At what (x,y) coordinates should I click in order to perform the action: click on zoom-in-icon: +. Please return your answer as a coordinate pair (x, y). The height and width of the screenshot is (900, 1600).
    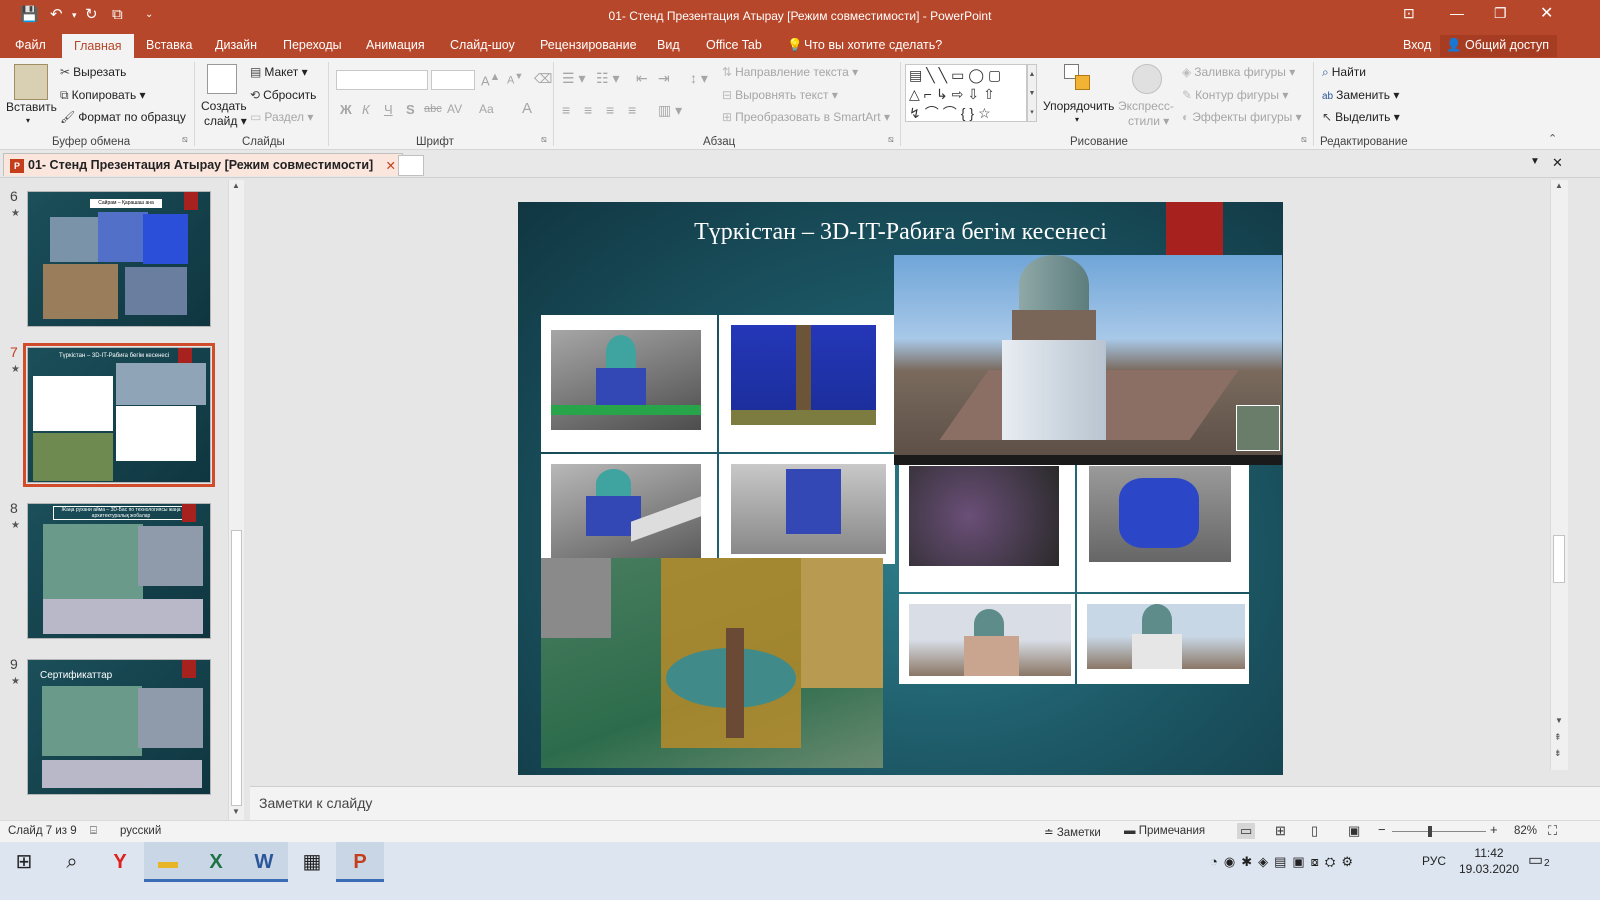
    Looking at the image, I should click on (1494, 829).